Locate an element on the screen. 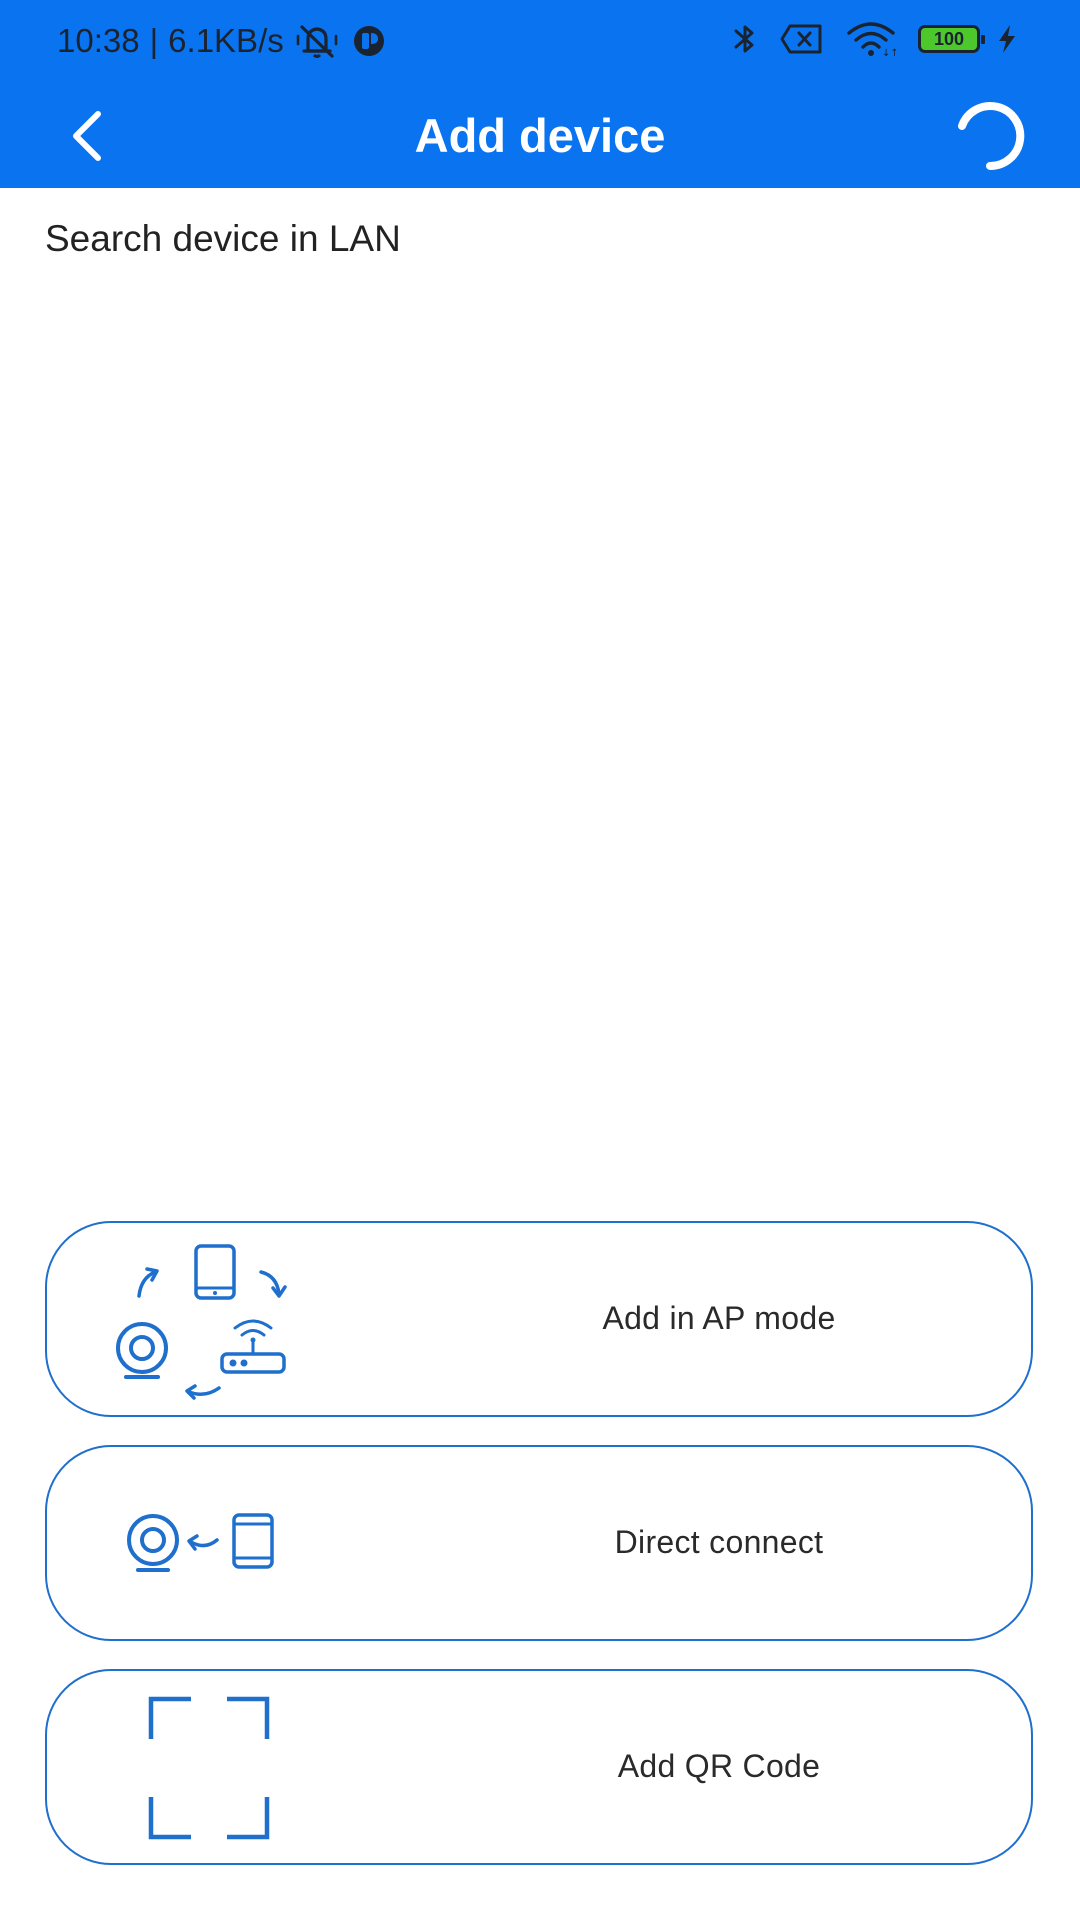  app-notification-icon is located at coordinates (369, 41).